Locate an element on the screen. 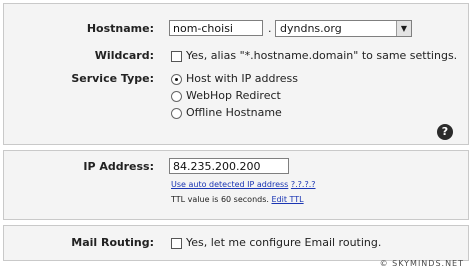 The width and height of the screenshot is (474, 278). radio-webhop-redirect is located at coordinates (176, 96).